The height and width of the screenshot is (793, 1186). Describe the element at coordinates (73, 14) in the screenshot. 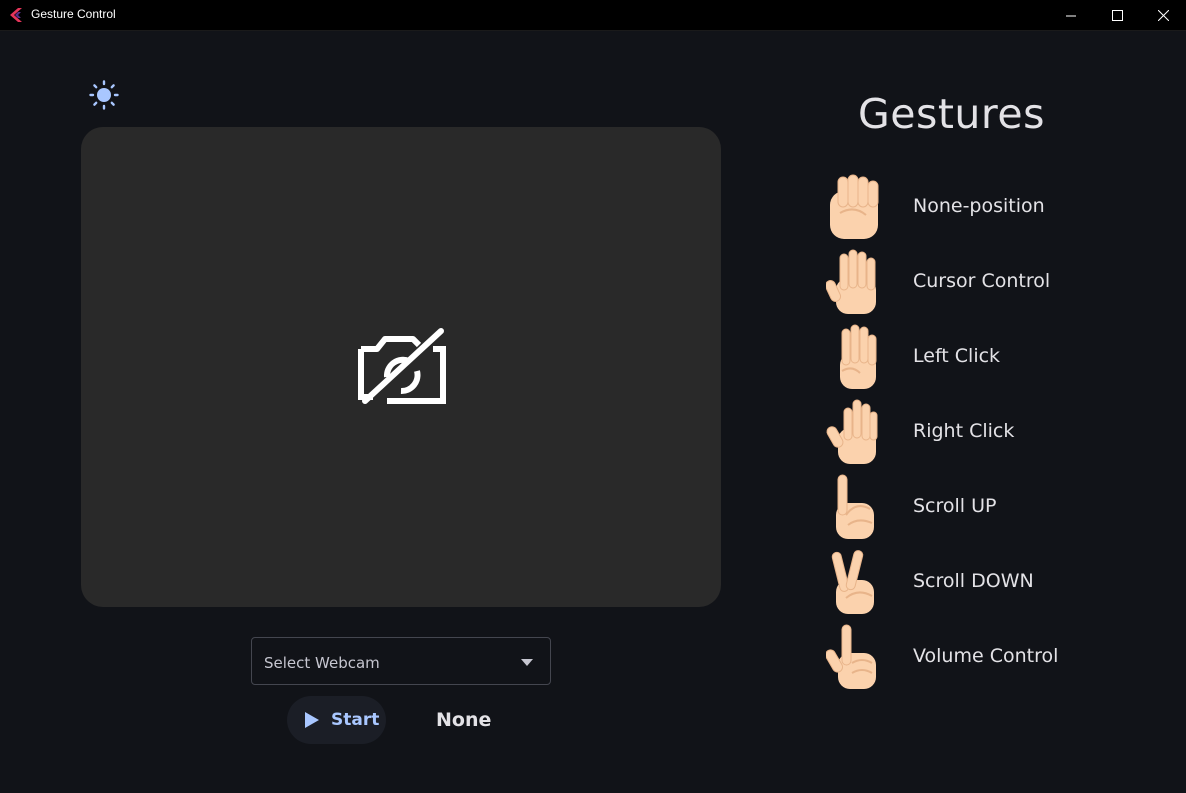

I see `window-title: Gesture Control` at that location.